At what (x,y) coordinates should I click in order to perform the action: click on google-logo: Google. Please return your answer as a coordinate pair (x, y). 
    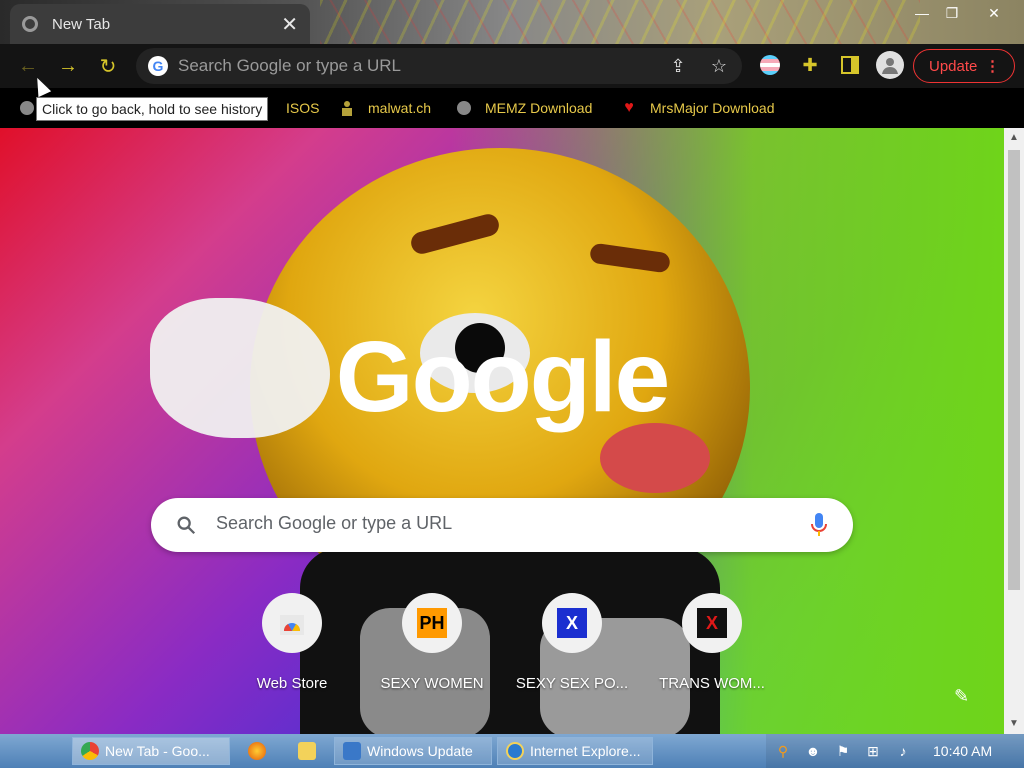
    Looking at the image, I should click on (502, 377).